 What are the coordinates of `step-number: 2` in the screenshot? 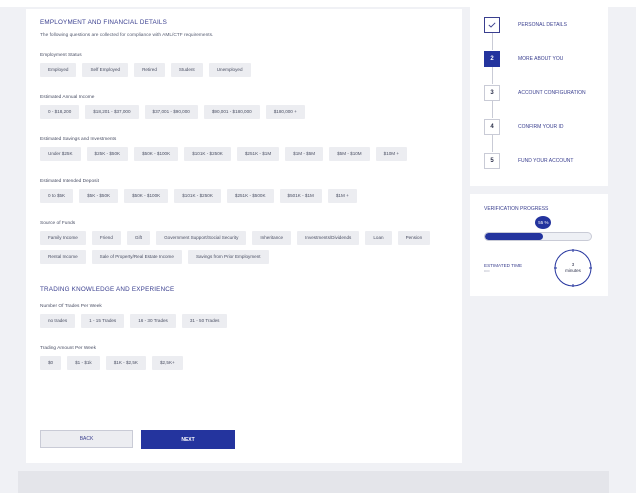 It's located at (492, 59).